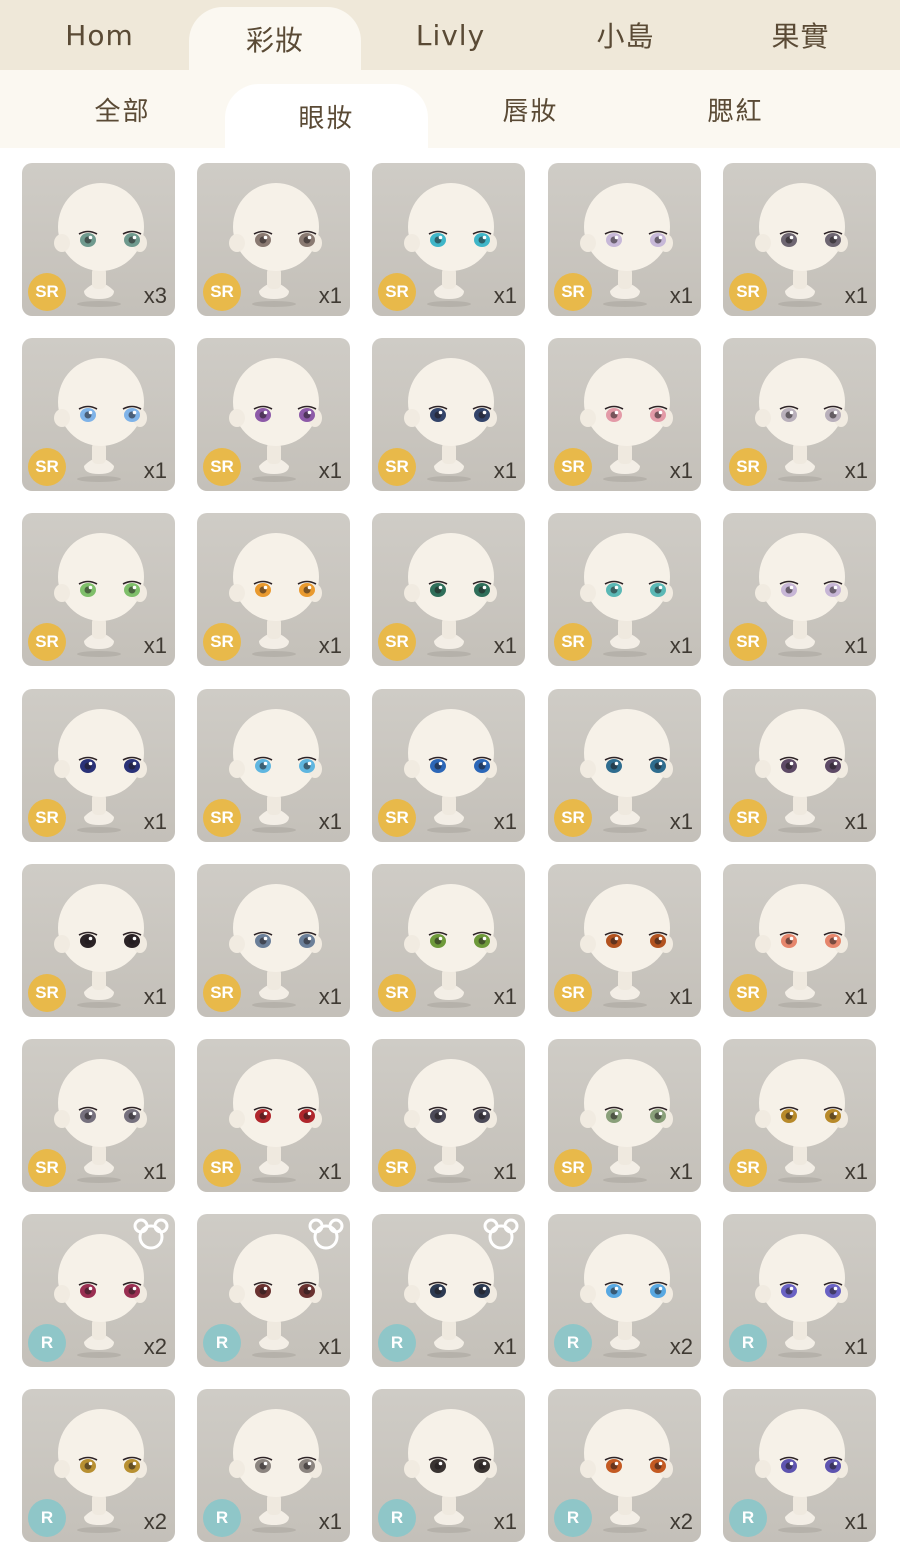  I want to click on tab-hom: Hom, so click(99, 35).